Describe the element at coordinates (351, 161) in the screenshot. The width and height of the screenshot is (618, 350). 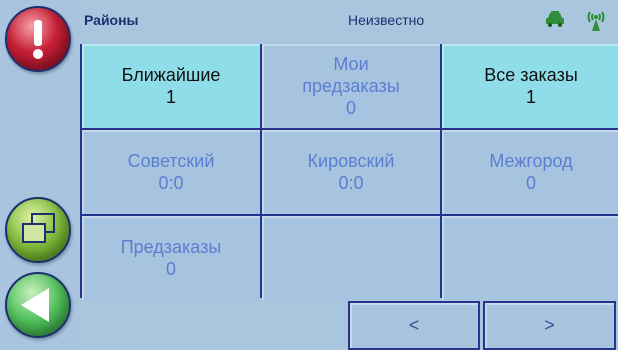
I see `cell-label: Кировский` at that location.